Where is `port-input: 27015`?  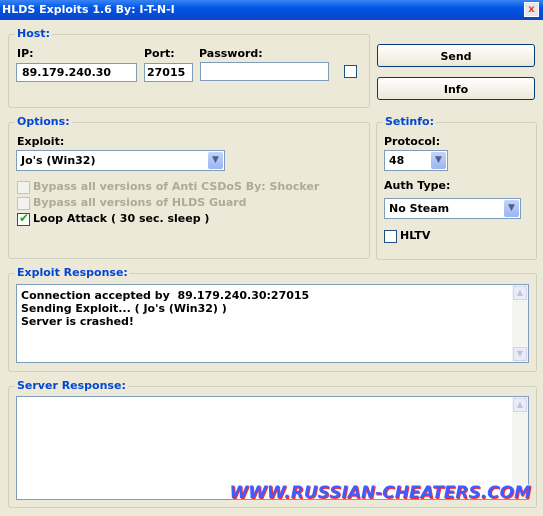 port-input: 27015 is located at coordinates (168, 72).